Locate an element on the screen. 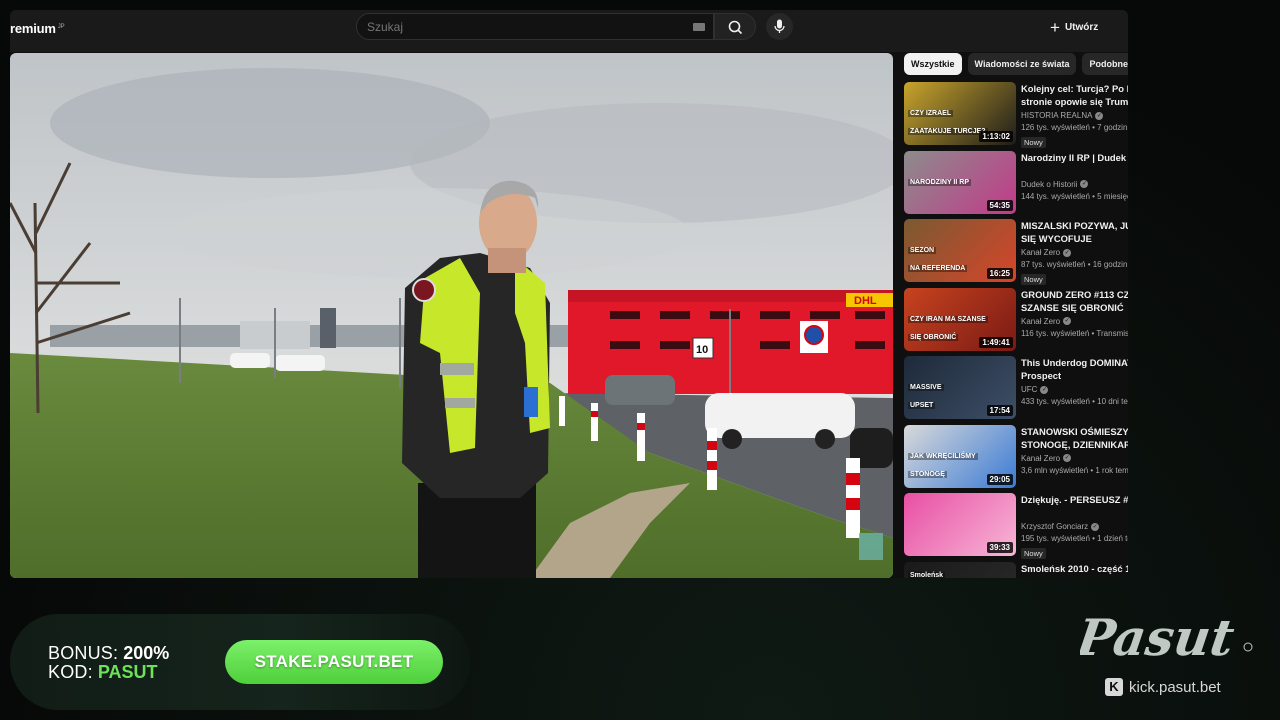 The width and height of the screenshot is (1280, 720). video-duration: 29:05 is located at coordinates (999, 479).